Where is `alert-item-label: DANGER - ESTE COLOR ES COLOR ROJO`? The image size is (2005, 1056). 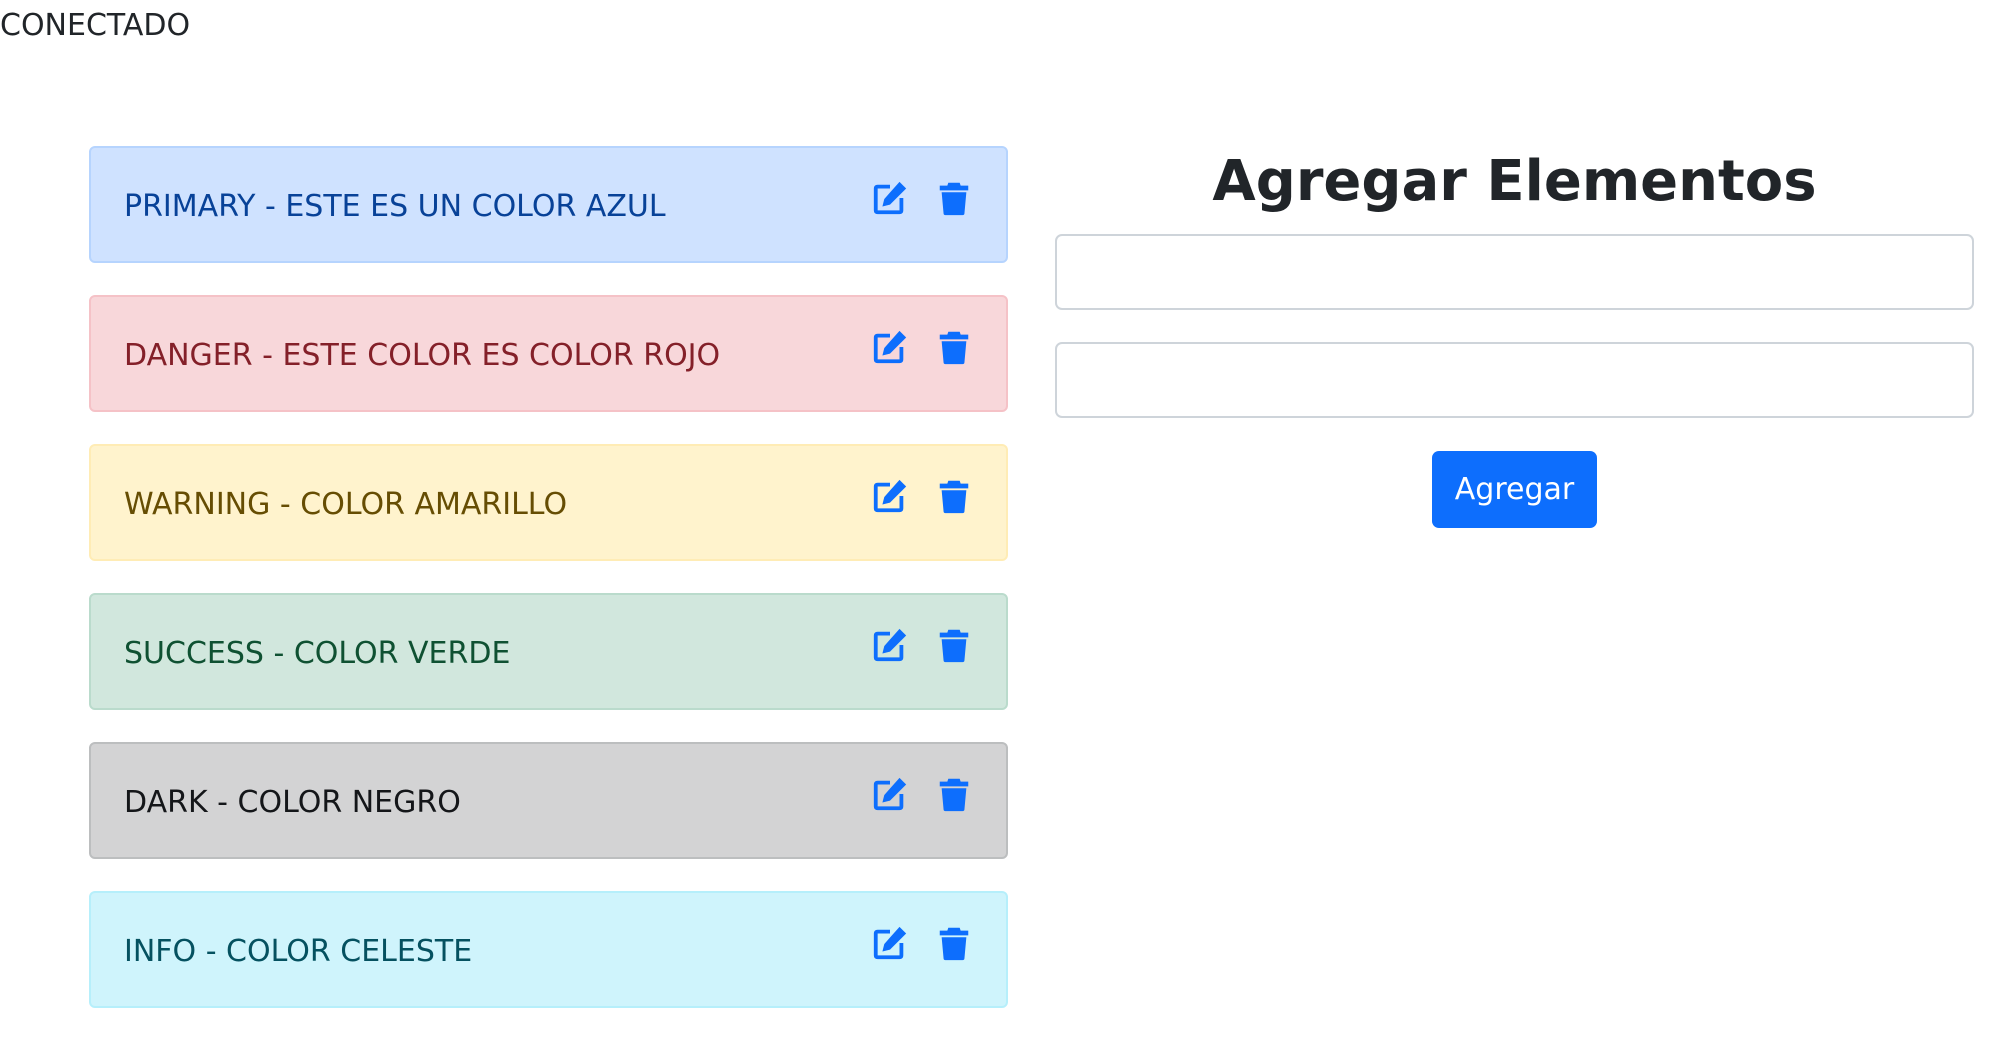 alert-item-label: DANGER - ESTE COLOR ES COLOR ROJO is located at coordinates (422, 355).